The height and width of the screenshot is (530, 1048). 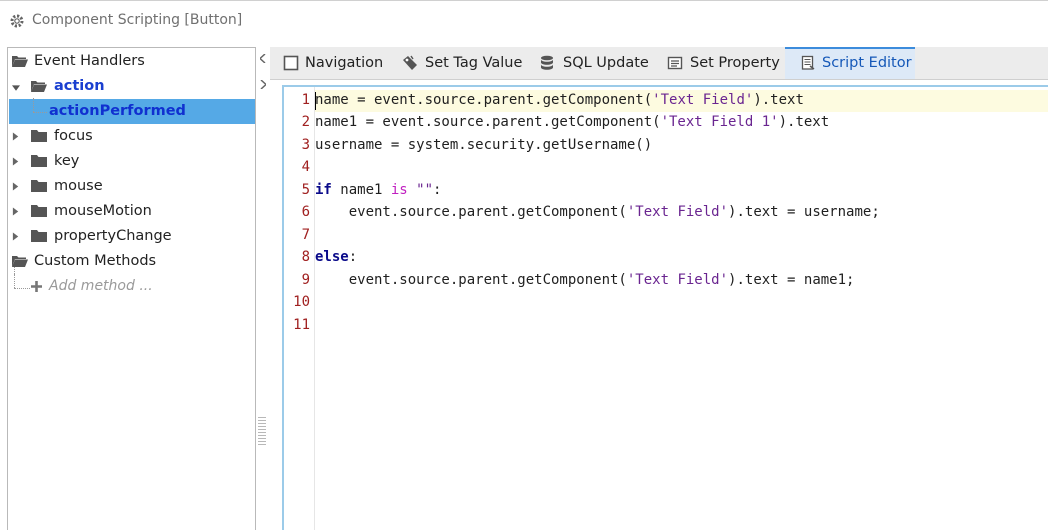 What do you see at coordinates (330, 63) in the screenshot?
I see `tab-navigation: Navigation` at bounding box center [330, 63].